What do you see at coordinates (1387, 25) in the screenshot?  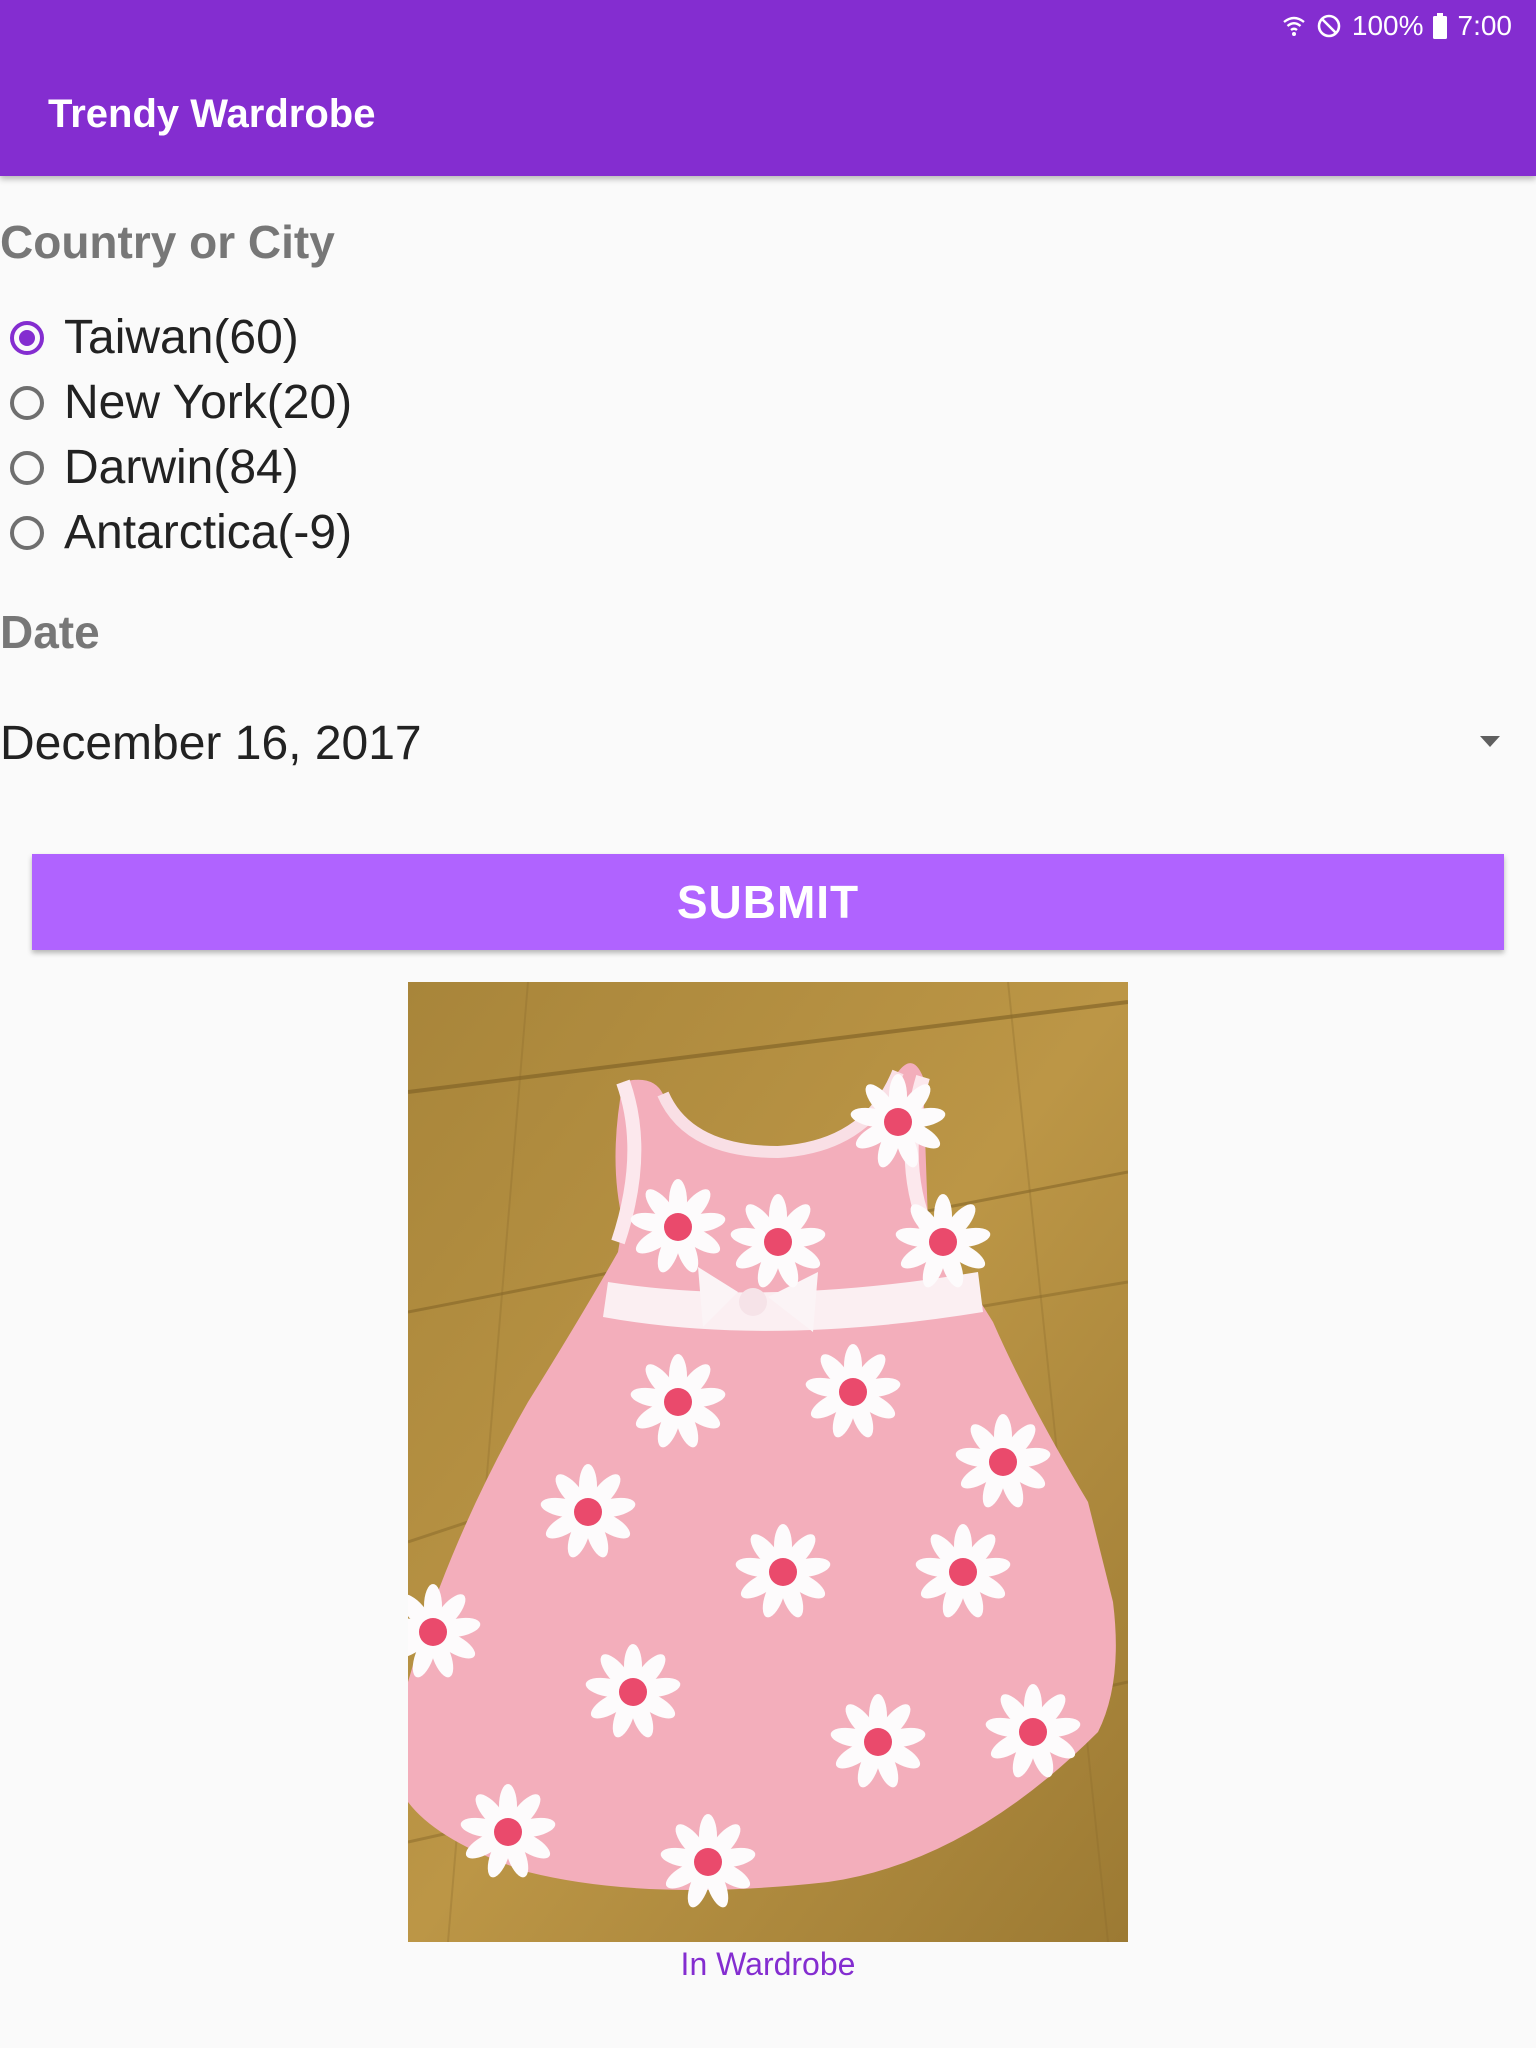 I see `battery-percent: 100%` at bounding box center [1387, 25].